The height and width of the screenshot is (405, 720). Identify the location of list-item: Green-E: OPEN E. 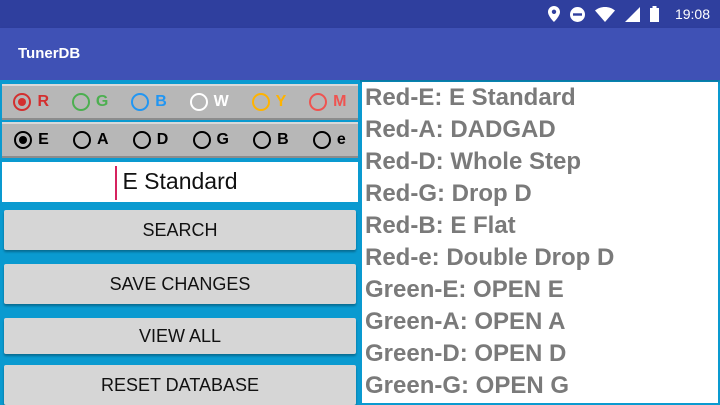
(540, 290).